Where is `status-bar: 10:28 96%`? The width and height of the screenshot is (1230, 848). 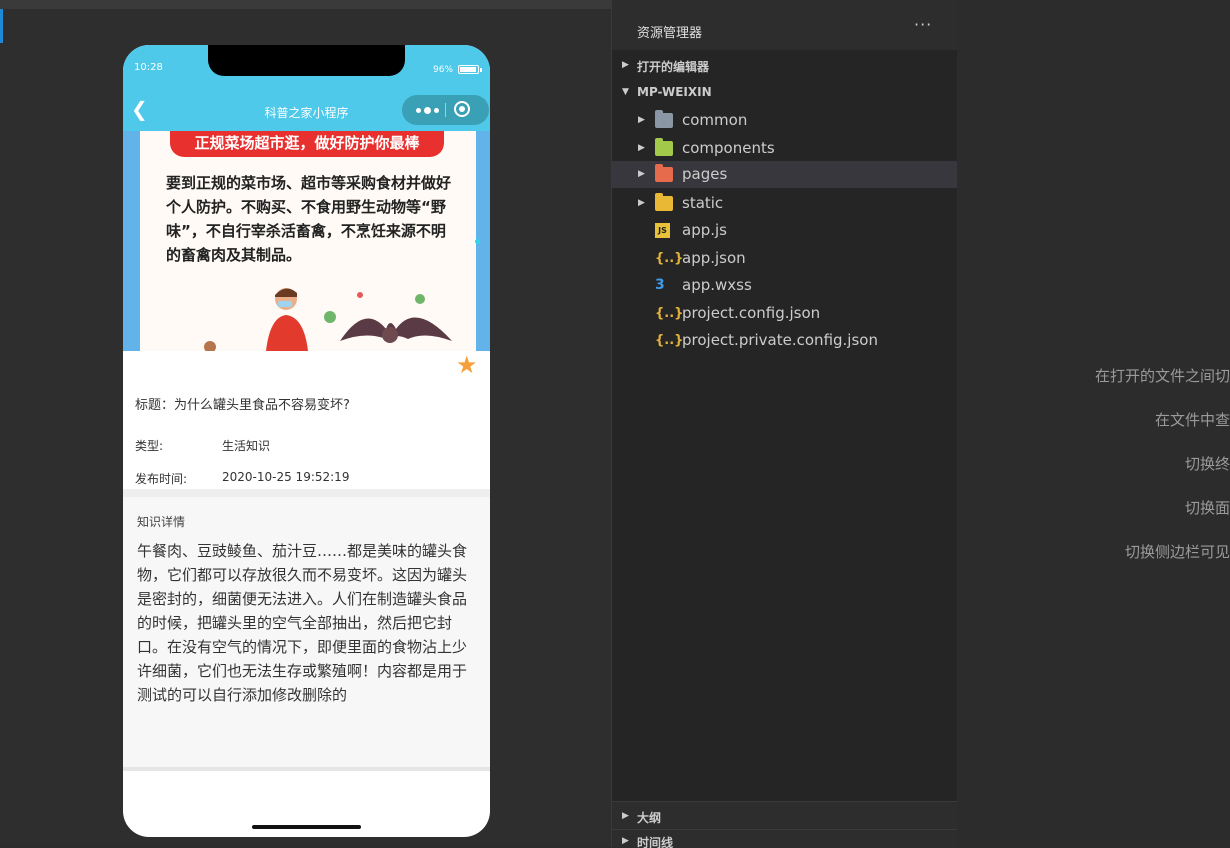
status-bar: 10:28 96% is located at coordinates (306, 68).